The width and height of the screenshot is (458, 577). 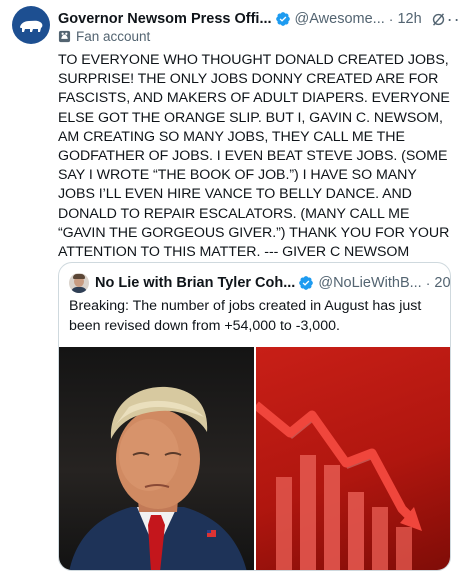 I want to click on fan-account-label: Fan account, so click(x=104, y=36).